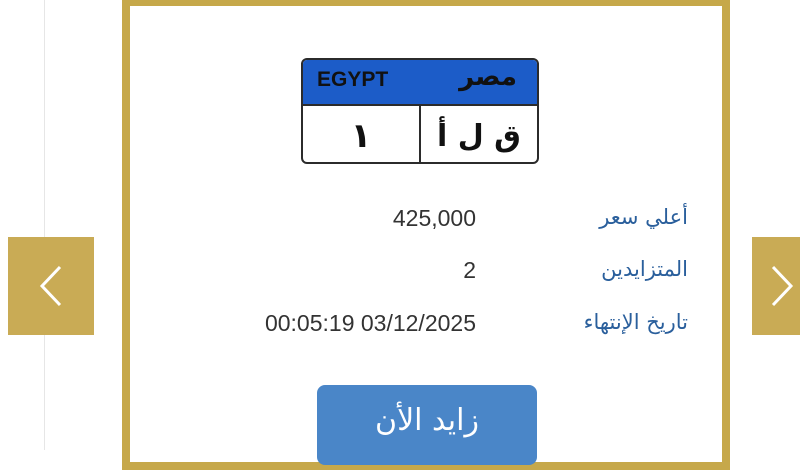 This screenshot has width=800, height=470. I want to click on bid-now-button: زايد الأن, so click(427, 425).